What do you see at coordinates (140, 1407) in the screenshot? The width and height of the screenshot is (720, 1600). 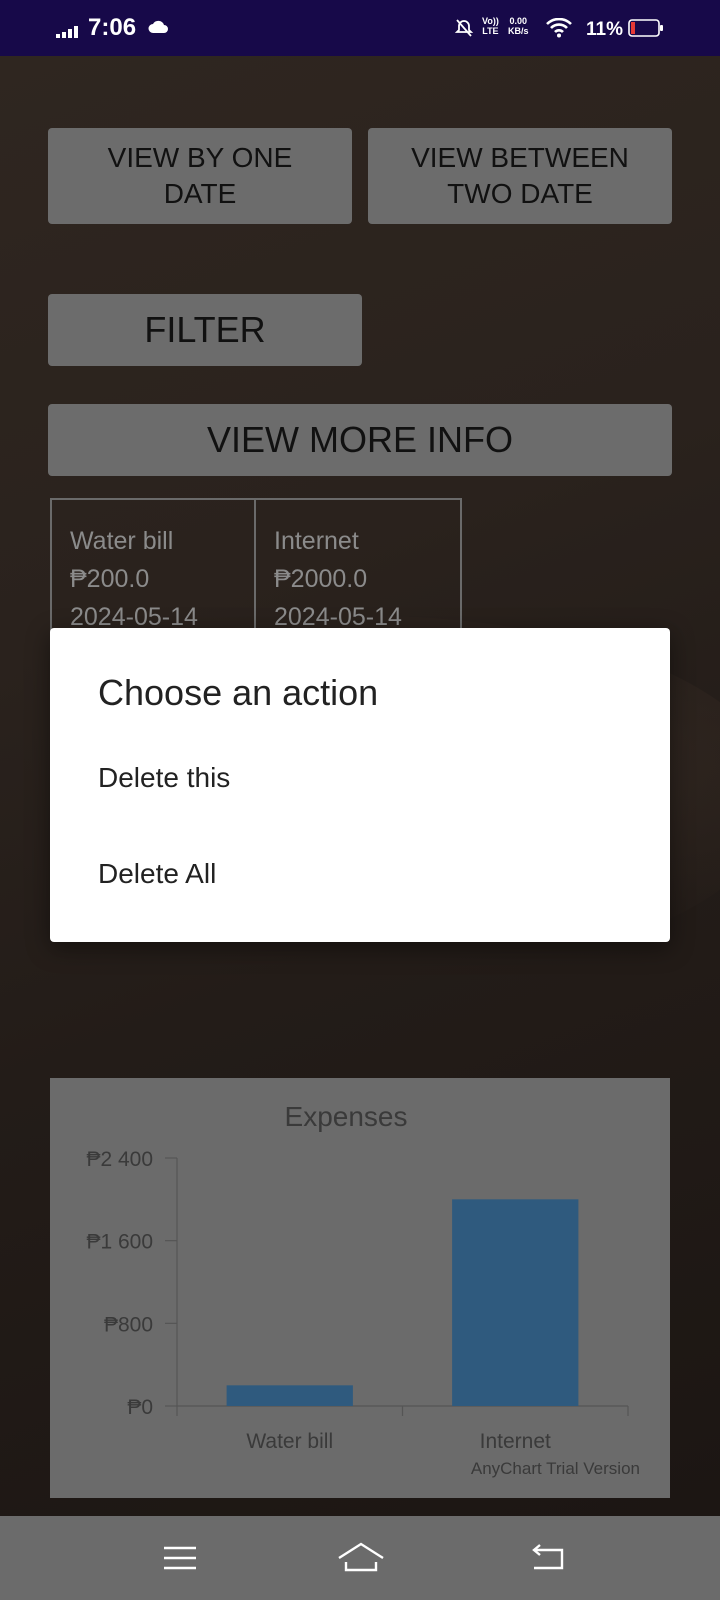 I see `y-tick-label: ₱0` at bounding box center [140, 1407].